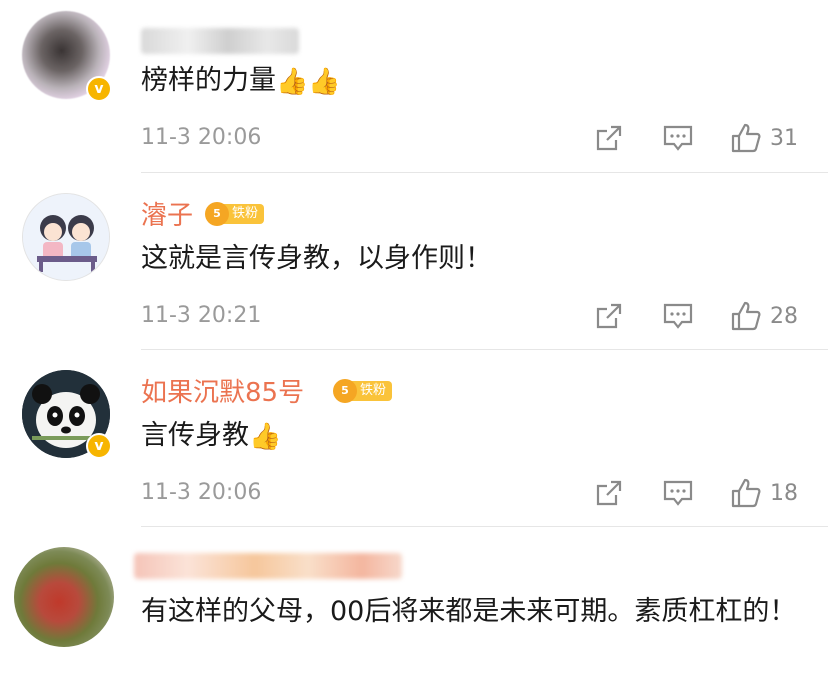 The height and width of the screenshot is (693, 828). What do you see at coordinates (700, 493) in the screenshot?
I see `comment-actions: 18` at bounding box center [700, 493].